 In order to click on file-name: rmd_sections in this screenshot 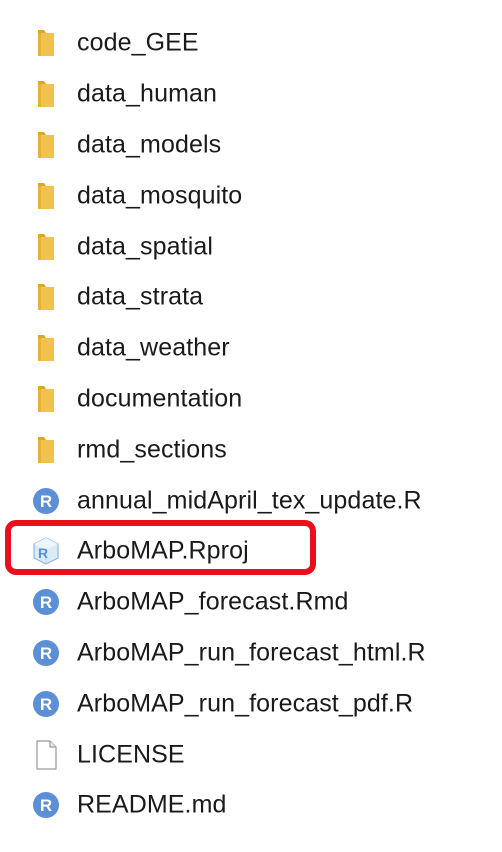, I will do `click(152, 449)`.